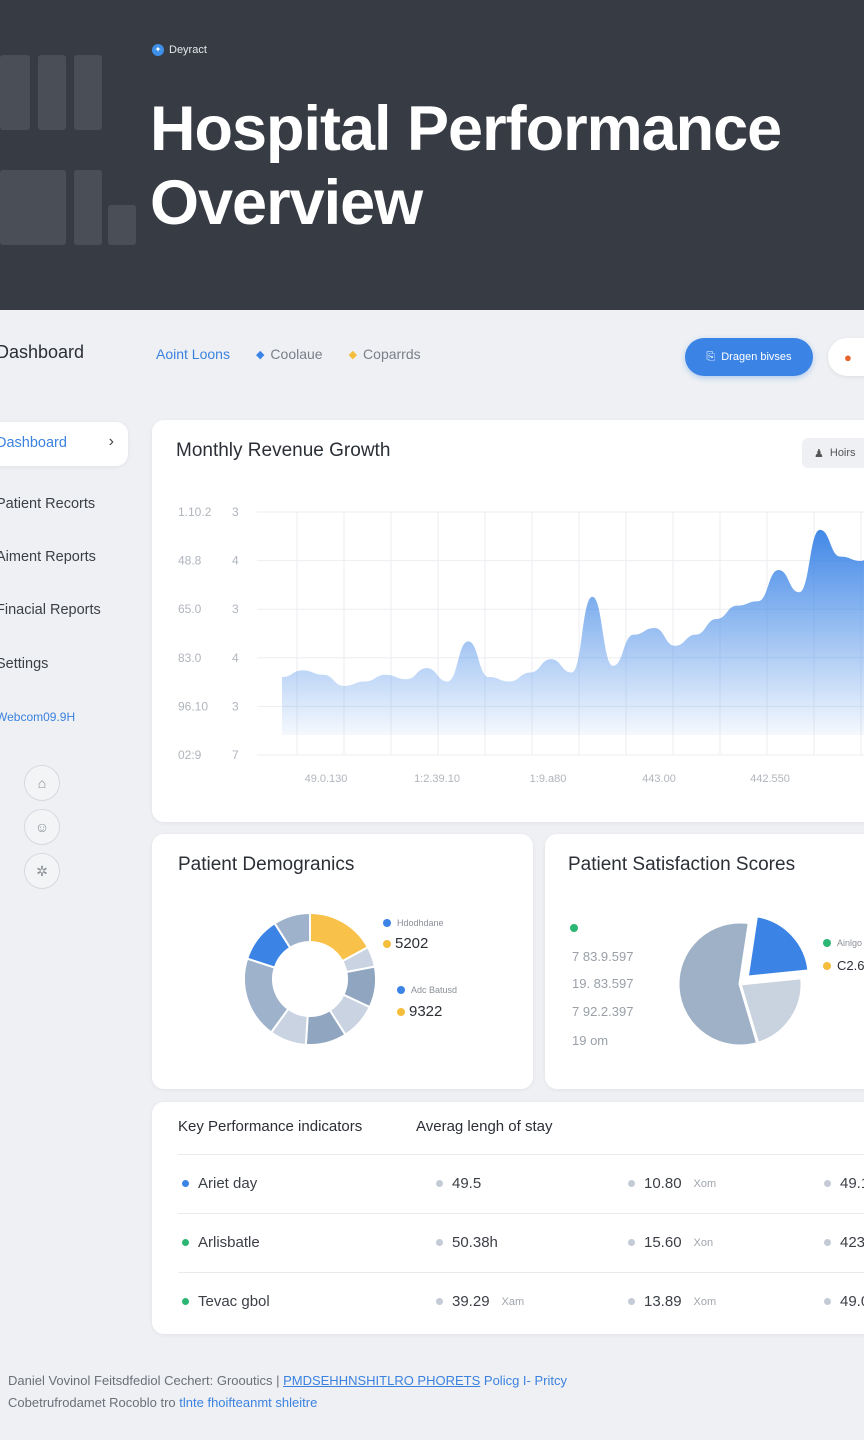 This screenshot has height=1440, width=864. Describe the element at coordinates (405, 943) in the screenshot. I see `legend-value: 5202` at that location.